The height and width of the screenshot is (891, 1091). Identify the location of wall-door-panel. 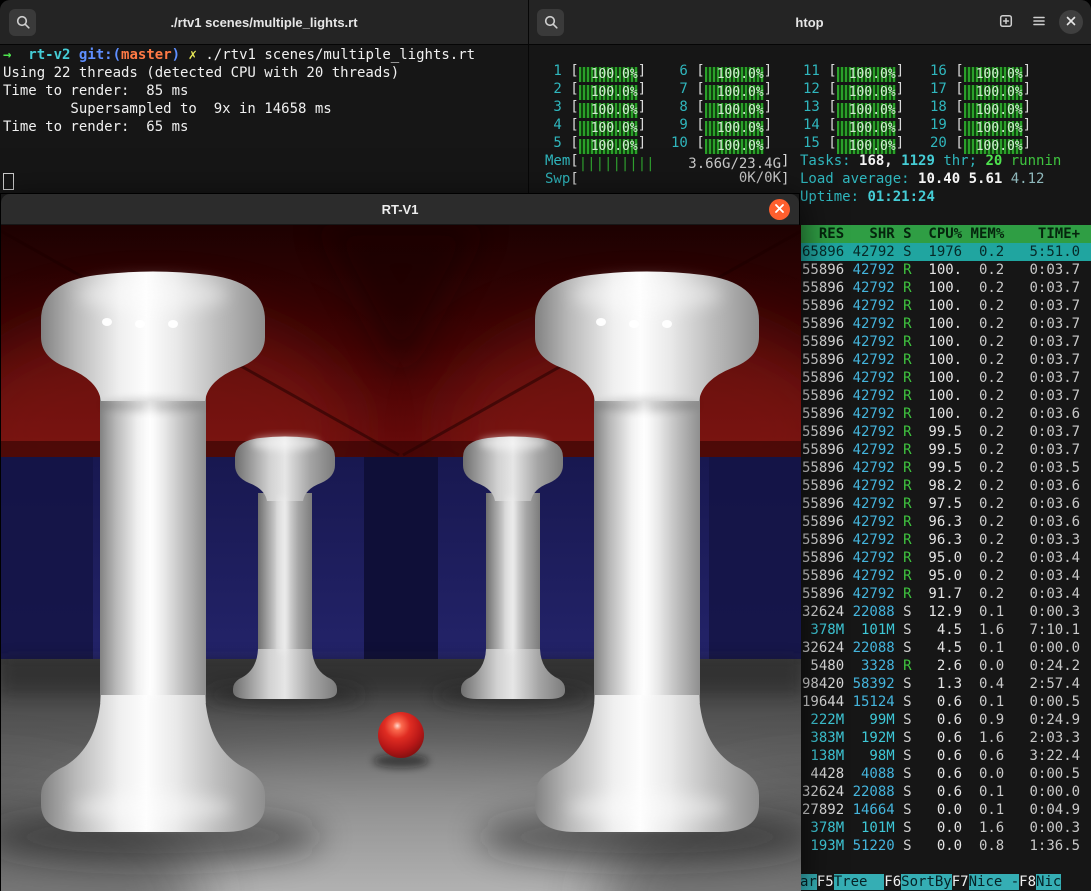
(401, 558).